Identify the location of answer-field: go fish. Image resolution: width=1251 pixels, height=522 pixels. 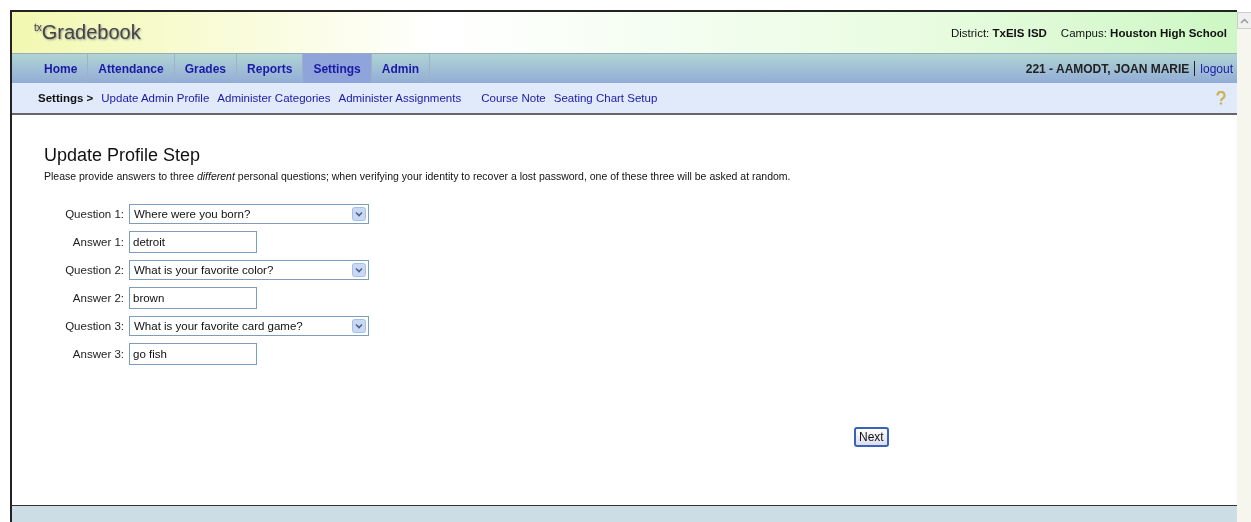
(193, 354).